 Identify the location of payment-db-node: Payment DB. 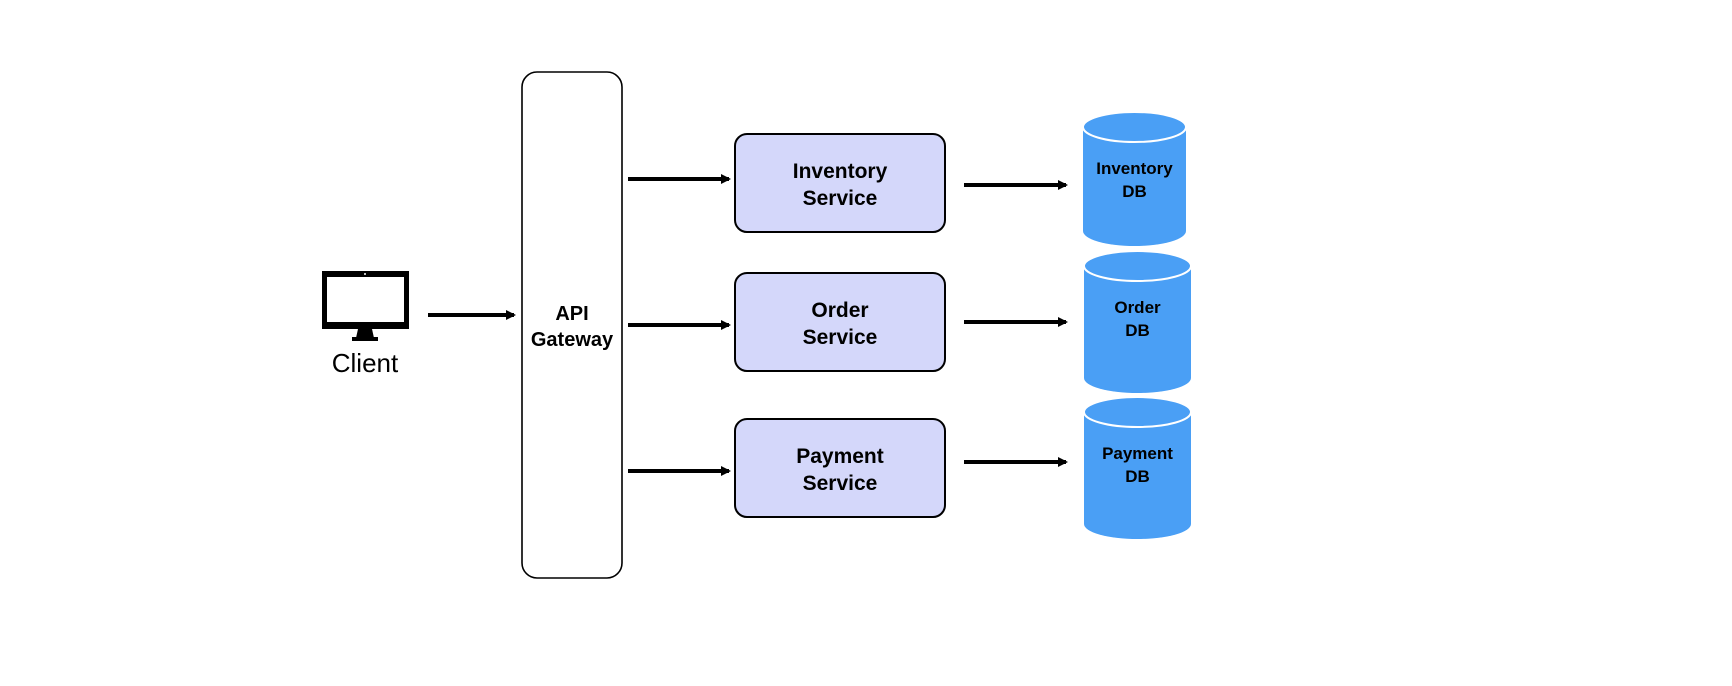
(1137, 467).